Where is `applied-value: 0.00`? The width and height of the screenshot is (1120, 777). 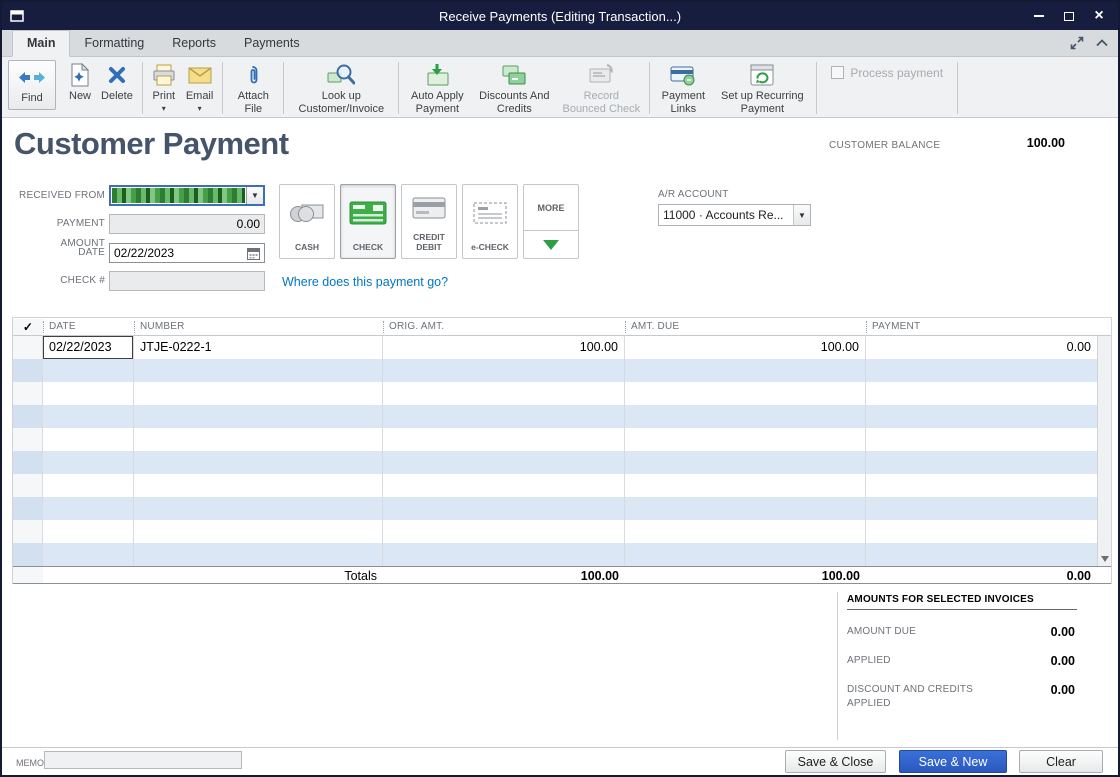
applied-value: 0.00 is located at coordinates (1062, 661).